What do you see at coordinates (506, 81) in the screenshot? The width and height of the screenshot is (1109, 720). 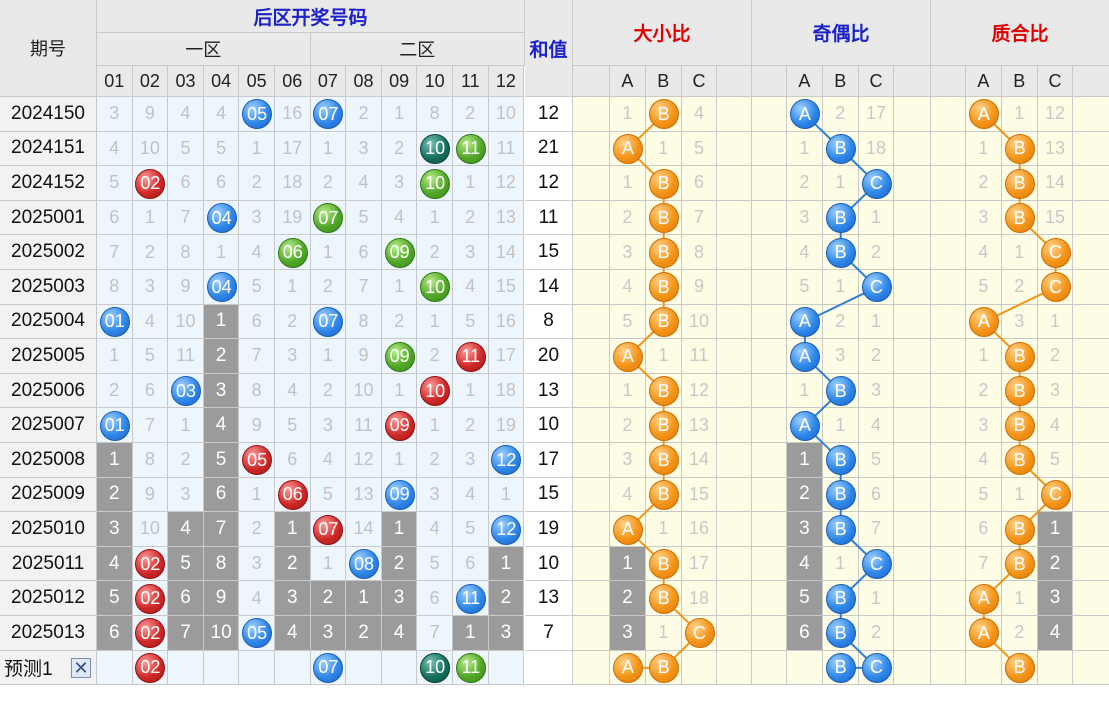 I see `number-column-header: 12` at bounding box center [506, 81].